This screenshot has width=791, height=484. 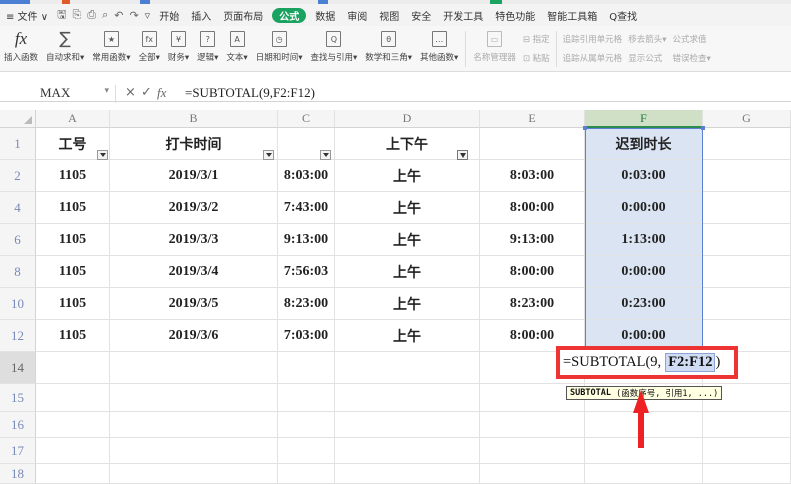 I want to click on tab-developer: 开发工具, so click(x=463, y=15).